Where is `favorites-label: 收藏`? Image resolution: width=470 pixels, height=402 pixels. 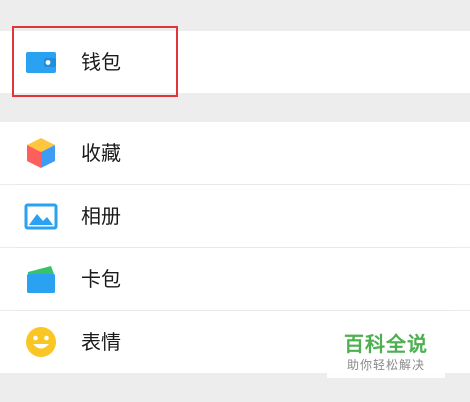
favorites-label: 收藏 is located at coordinates (101, 153).